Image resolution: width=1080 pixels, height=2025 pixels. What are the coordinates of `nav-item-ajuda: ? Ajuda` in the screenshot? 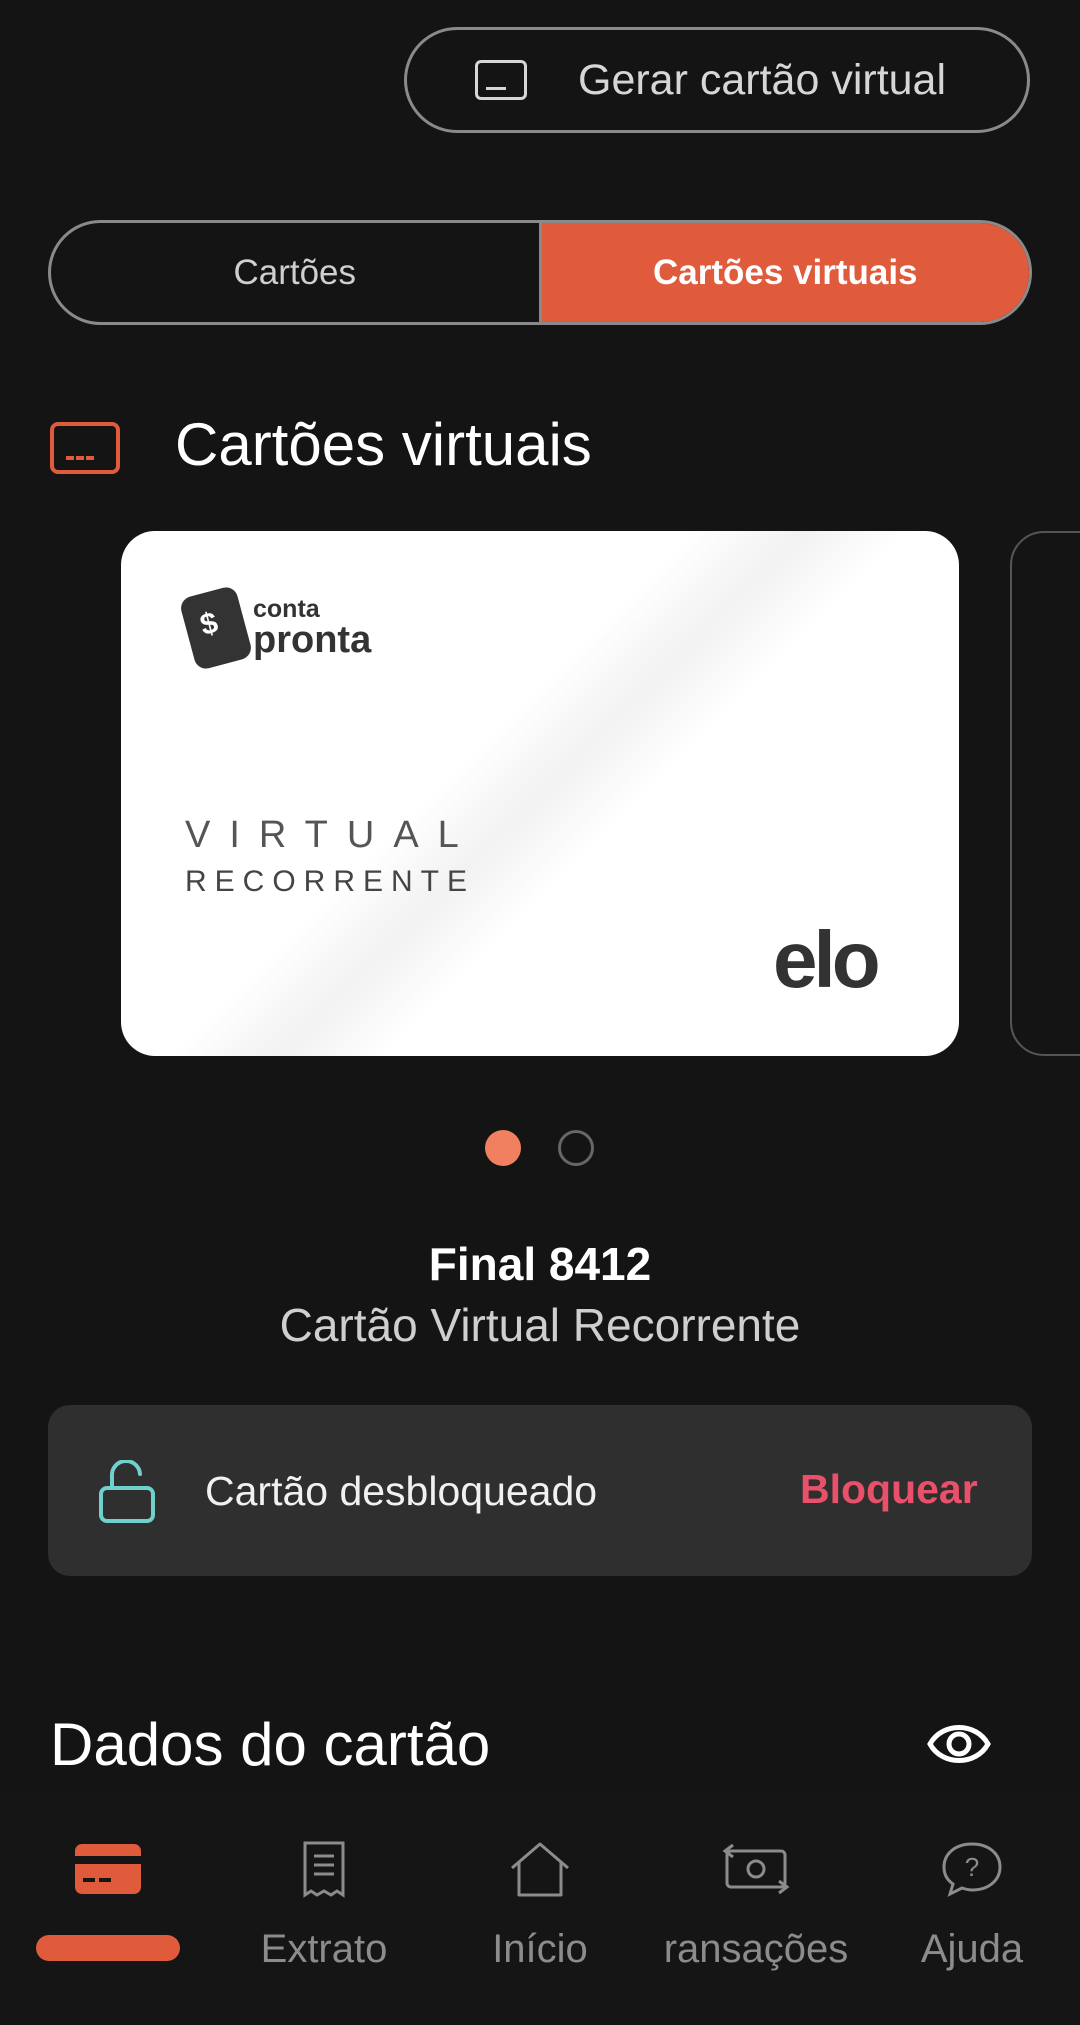 It's located at (972, 1910).